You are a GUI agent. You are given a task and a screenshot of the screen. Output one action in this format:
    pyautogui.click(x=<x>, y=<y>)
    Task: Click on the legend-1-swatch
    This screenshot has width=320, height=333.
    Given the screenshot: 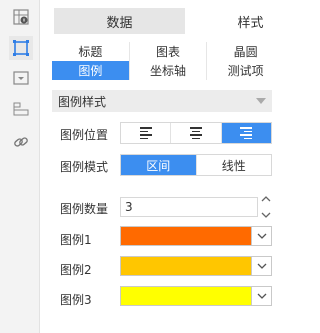 What is the action you would take?
    pyautogui.click(x=186, y=236)
    